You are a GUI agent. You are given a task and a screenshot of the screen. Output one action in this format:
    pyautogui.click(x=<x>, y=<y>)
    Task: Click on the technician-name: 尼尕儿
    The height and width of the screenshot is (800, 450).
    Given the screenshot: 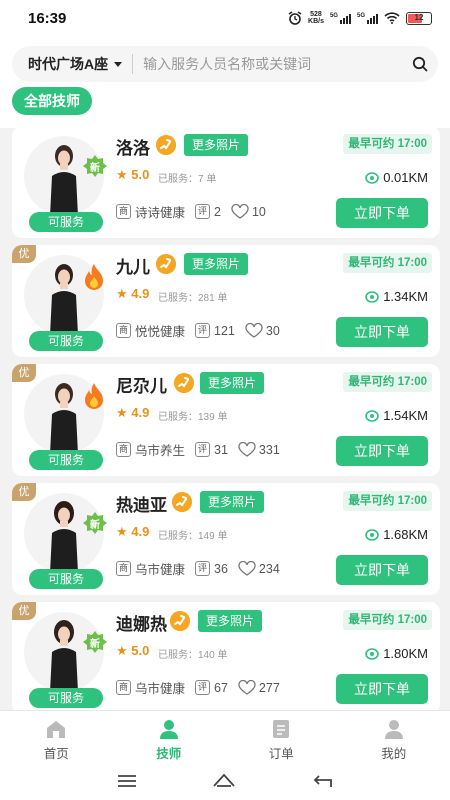 What is the action you would take?
    pyautogui.click(x=141, y=386)
    